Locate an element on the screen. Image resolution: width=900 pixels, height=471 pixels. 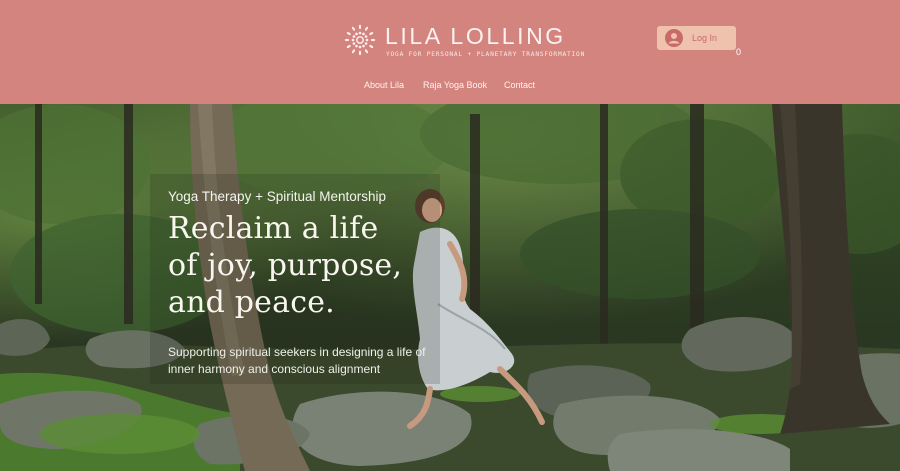
sun-mandala-icon is located at coordinates (360, 40).